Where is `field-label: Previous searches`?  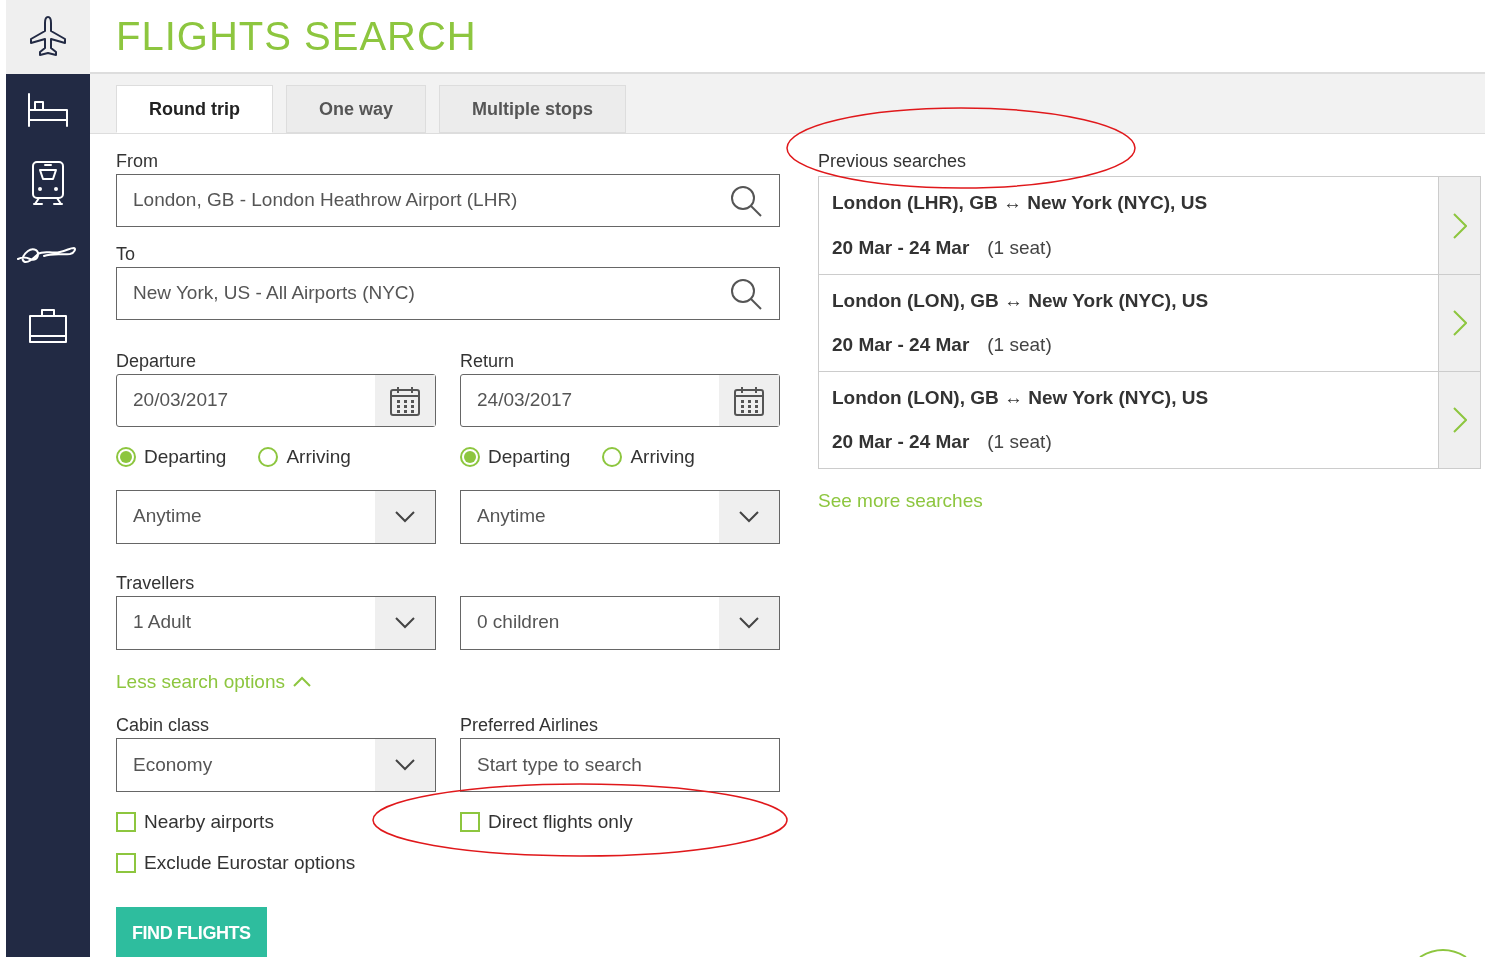 field-label: Previous searches is located at coordinates (893, 161).